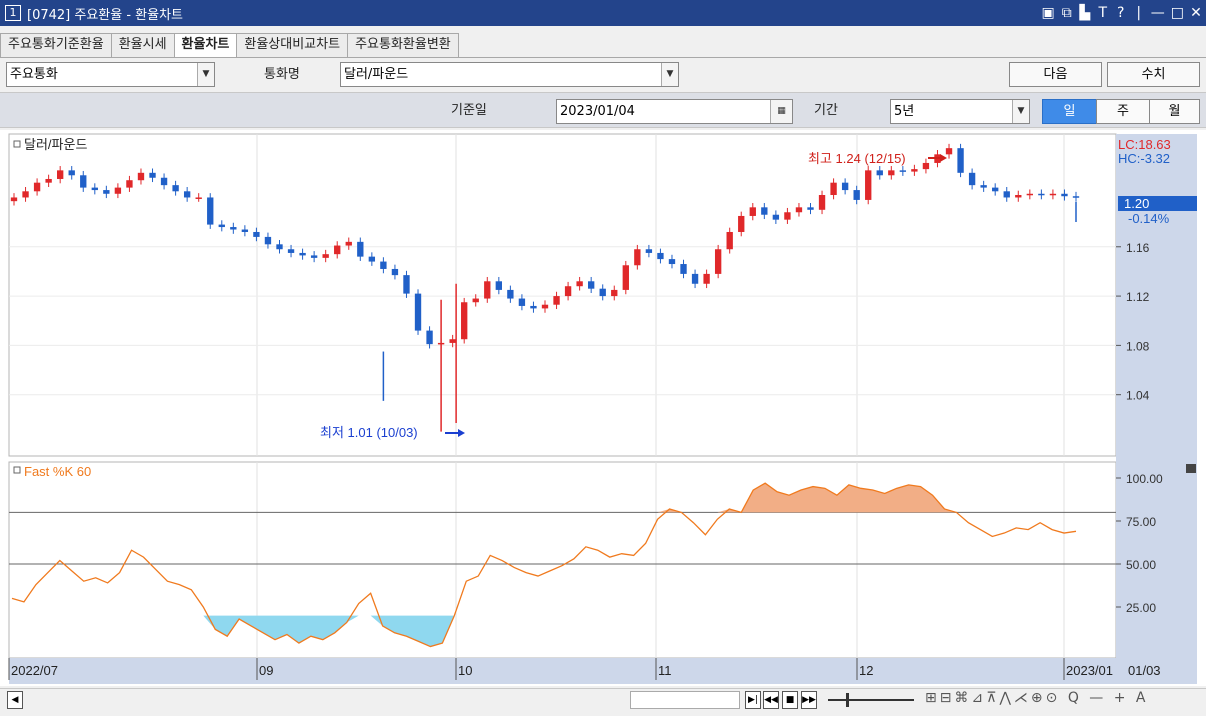 Image resolution: width=1206 pixels, height=716 pixels. I want to click on currency-group-value: 주요통화, so click(34, 74).